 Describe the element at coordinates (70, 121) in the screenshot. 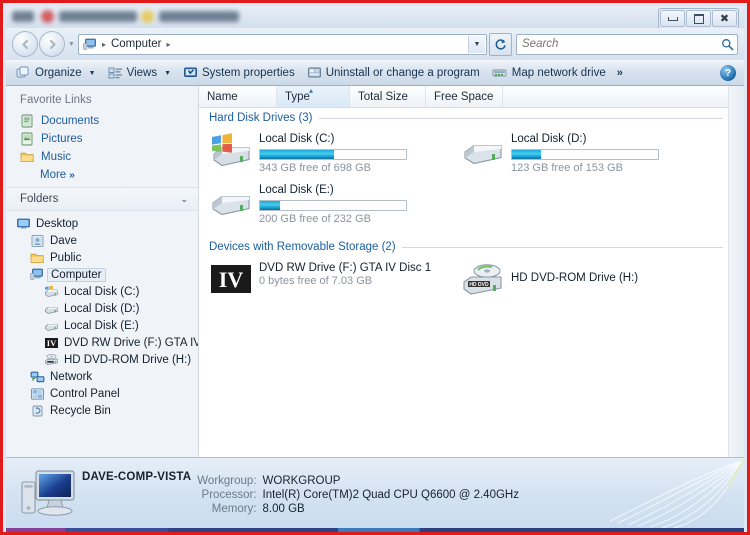

I see `sidebar-label-documents: Documents` at that location.